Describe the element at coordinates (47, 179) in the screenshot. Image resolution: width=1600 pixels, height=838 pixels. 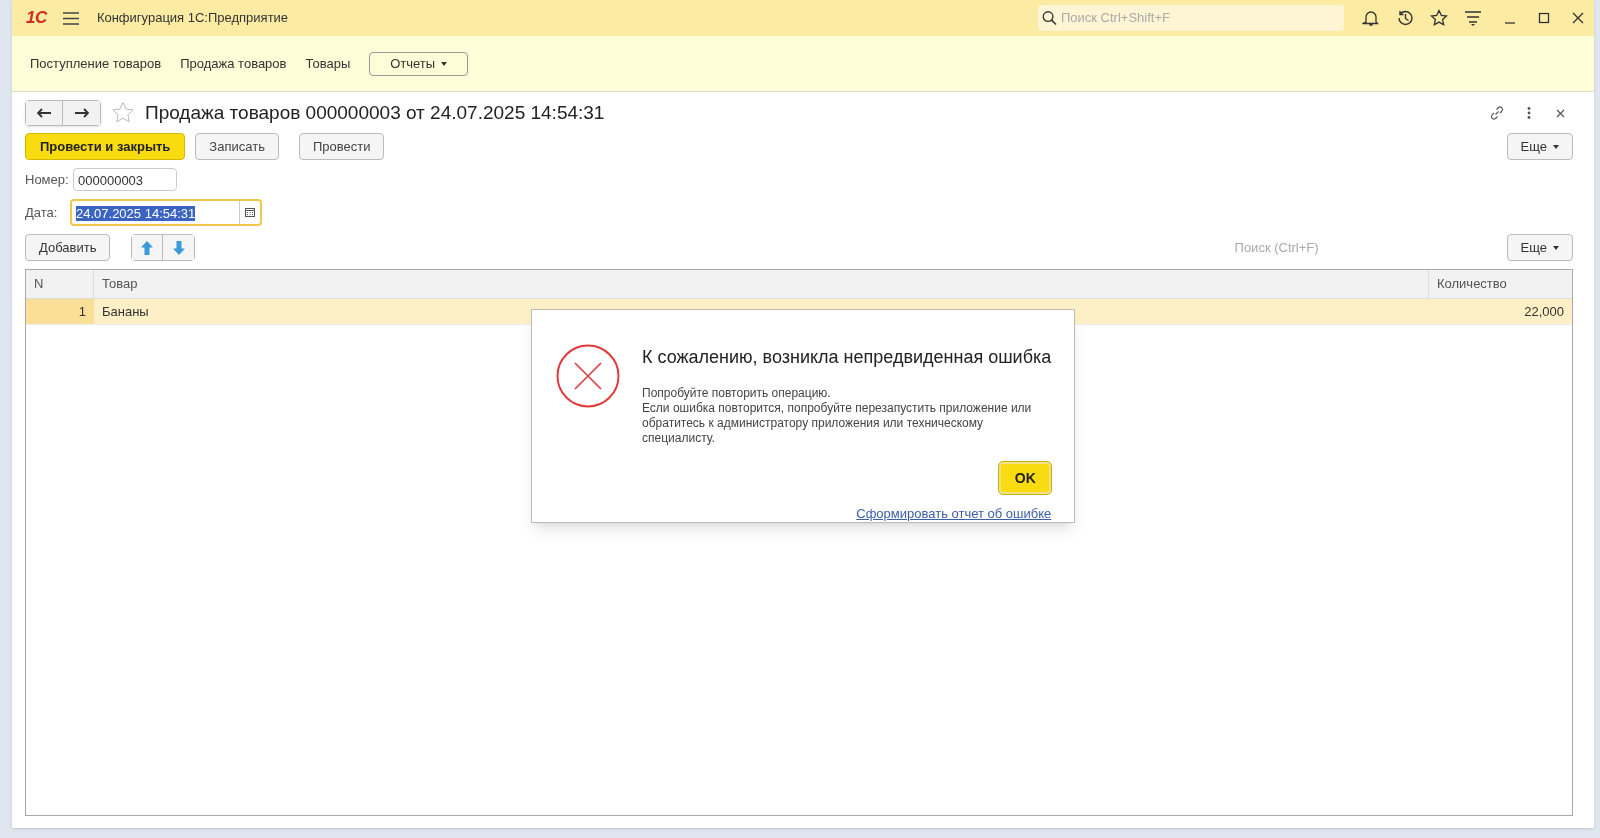
I see `field-label: Номер:` at that location.